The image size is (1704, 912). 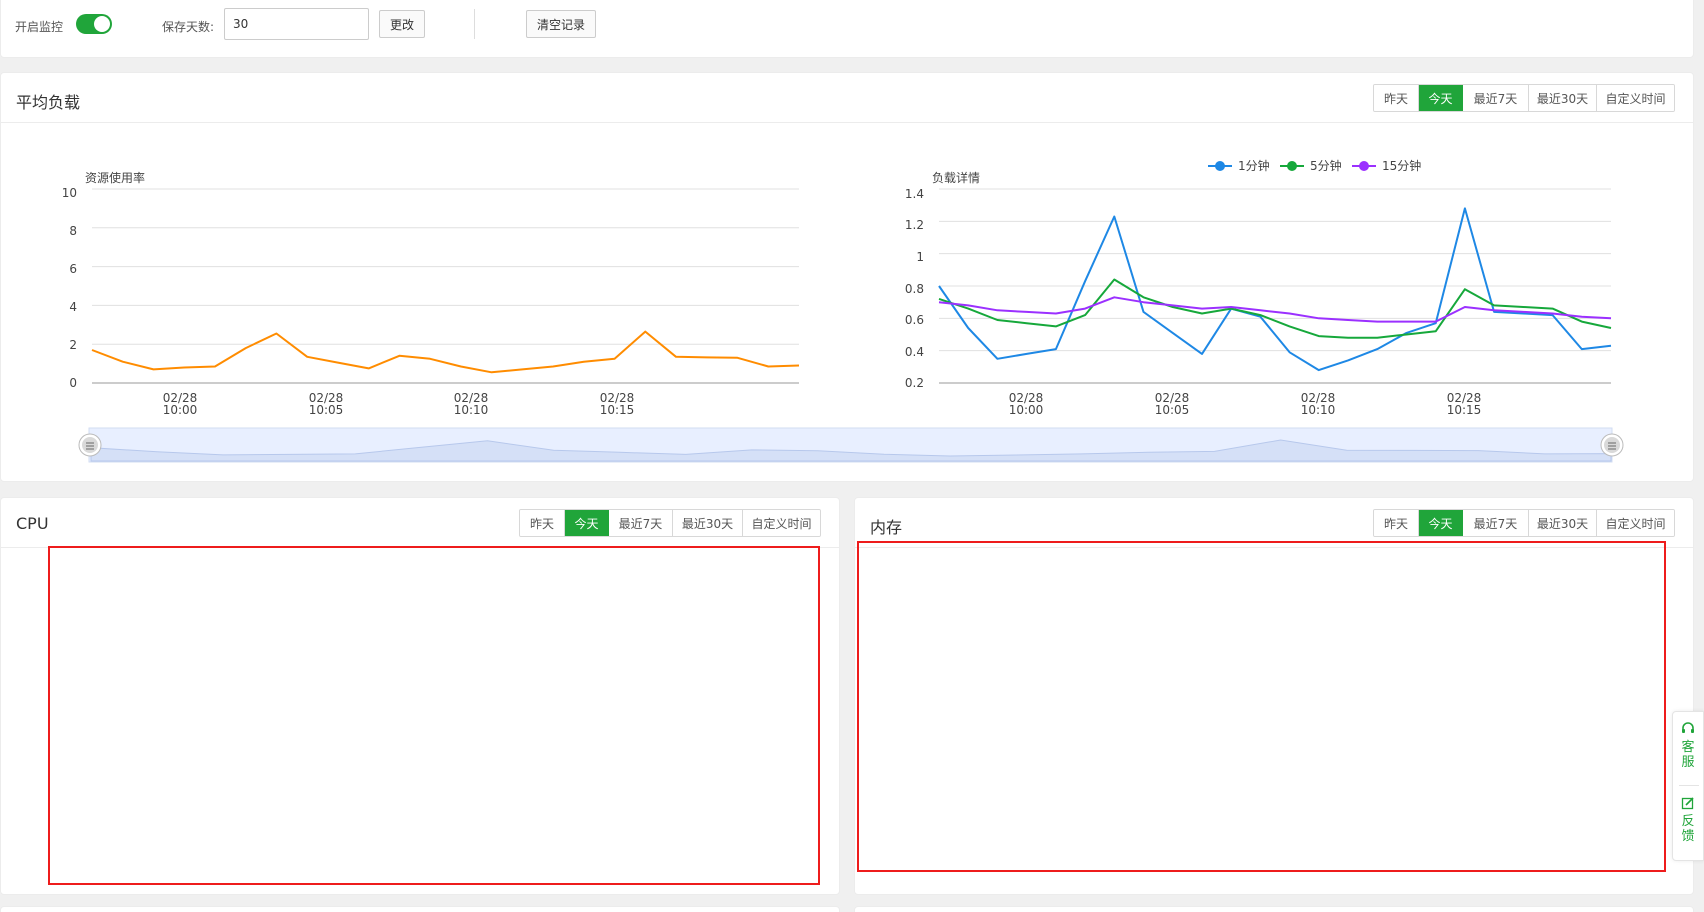 What do you see at coordinates (956, 177) in the screenshot?
I see `detail-chart-label: 负载详情` at bounding box center [956, 177].